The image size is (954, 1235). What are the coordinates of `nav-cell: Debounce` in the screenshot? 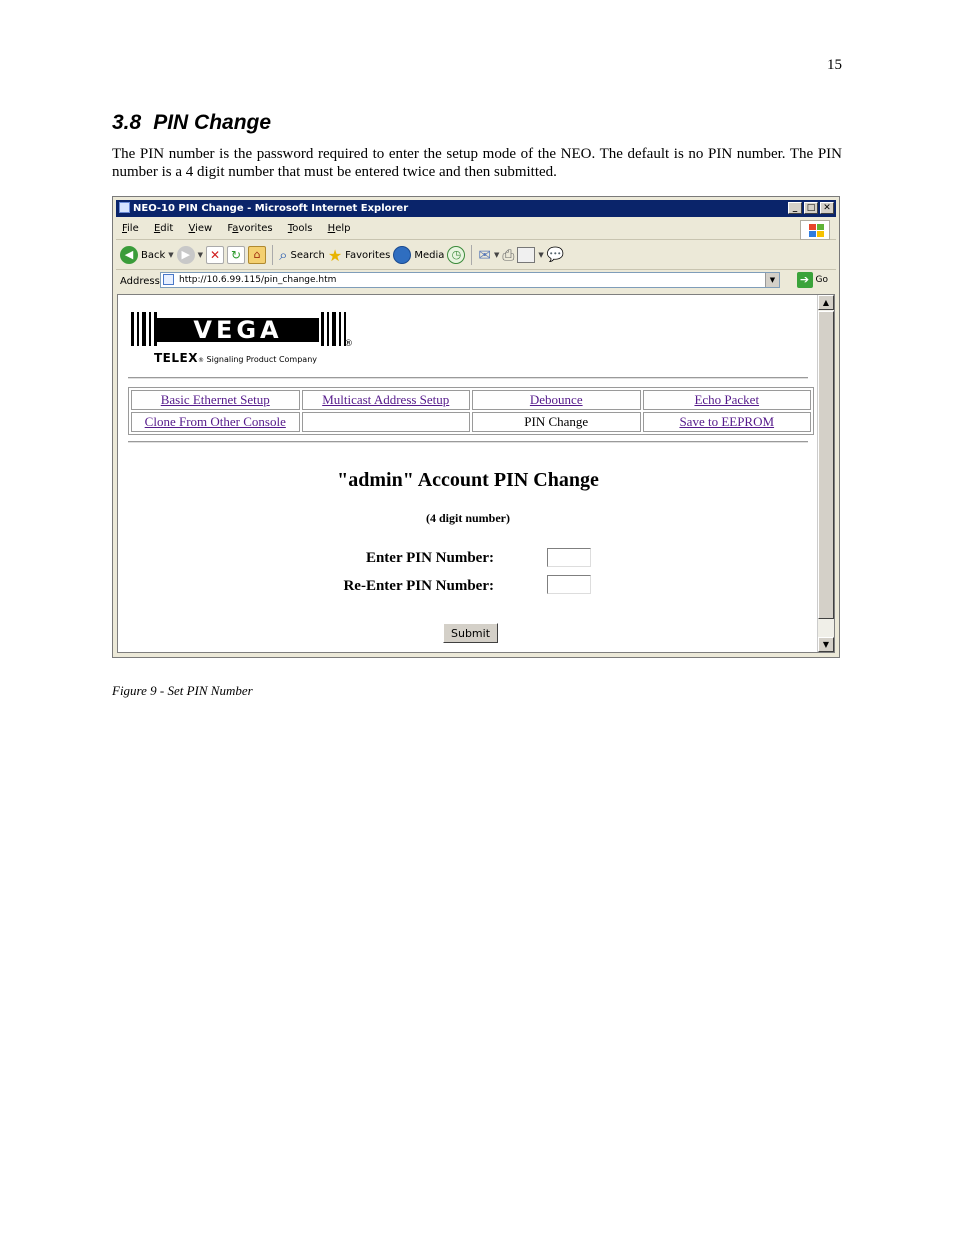 It's located at (556, 400).